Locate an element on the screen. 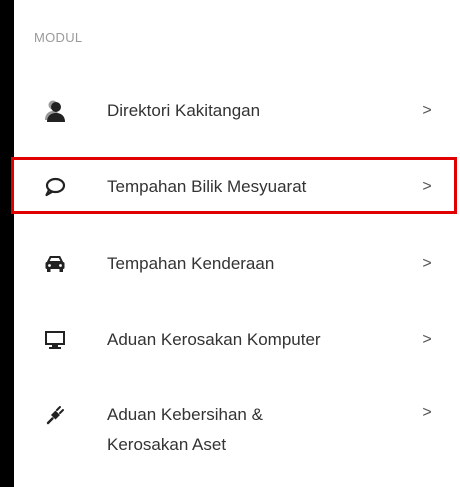 This screenshot has height=487, width=460. menu-item-label: Direktori Kakitangan is located at coordinates (184, 110).